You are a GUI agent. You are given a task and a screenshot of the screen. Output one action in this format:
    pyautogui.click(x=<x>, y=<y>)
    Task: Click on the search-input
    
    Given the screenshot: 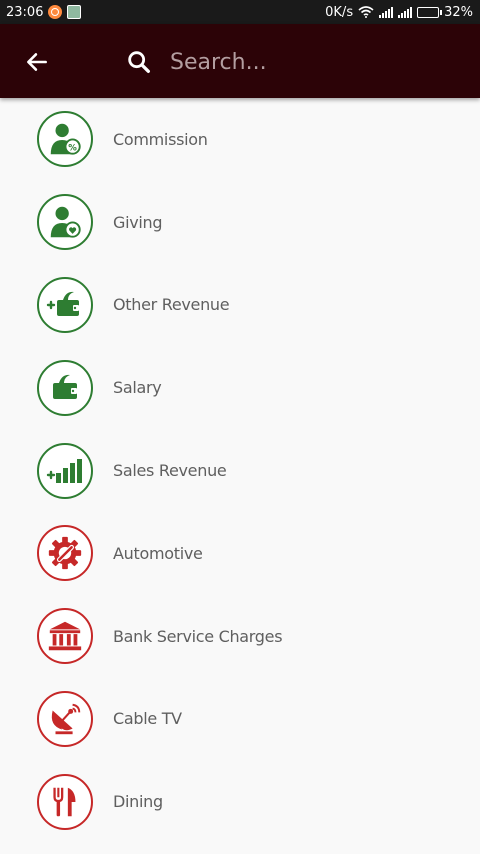 What is the action you would take?
    pyautogui.click(x=315, y=62)
    